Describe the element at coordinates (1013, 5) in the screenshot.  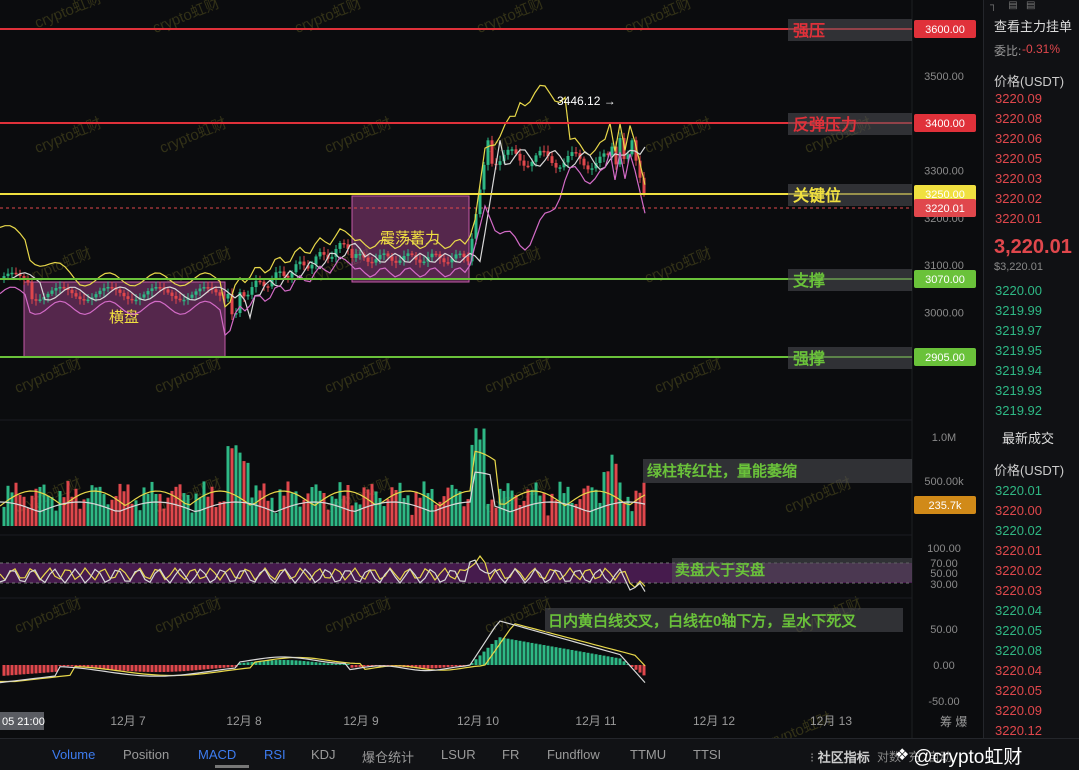
I see `panel-top-icons: ┐ ▤ ▤` at that location.